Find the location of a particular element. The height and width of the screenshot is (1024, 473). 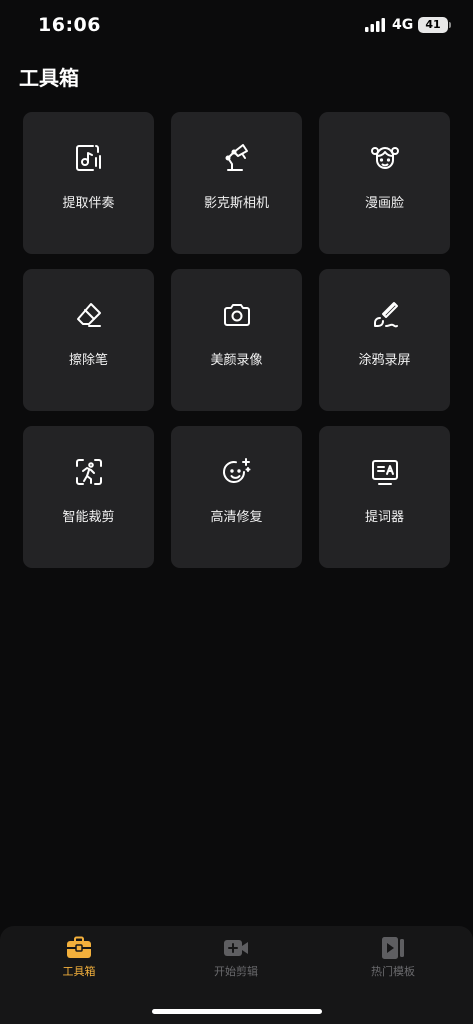

tool-label: 智能裁剪 is located at coordinates (88, 517).